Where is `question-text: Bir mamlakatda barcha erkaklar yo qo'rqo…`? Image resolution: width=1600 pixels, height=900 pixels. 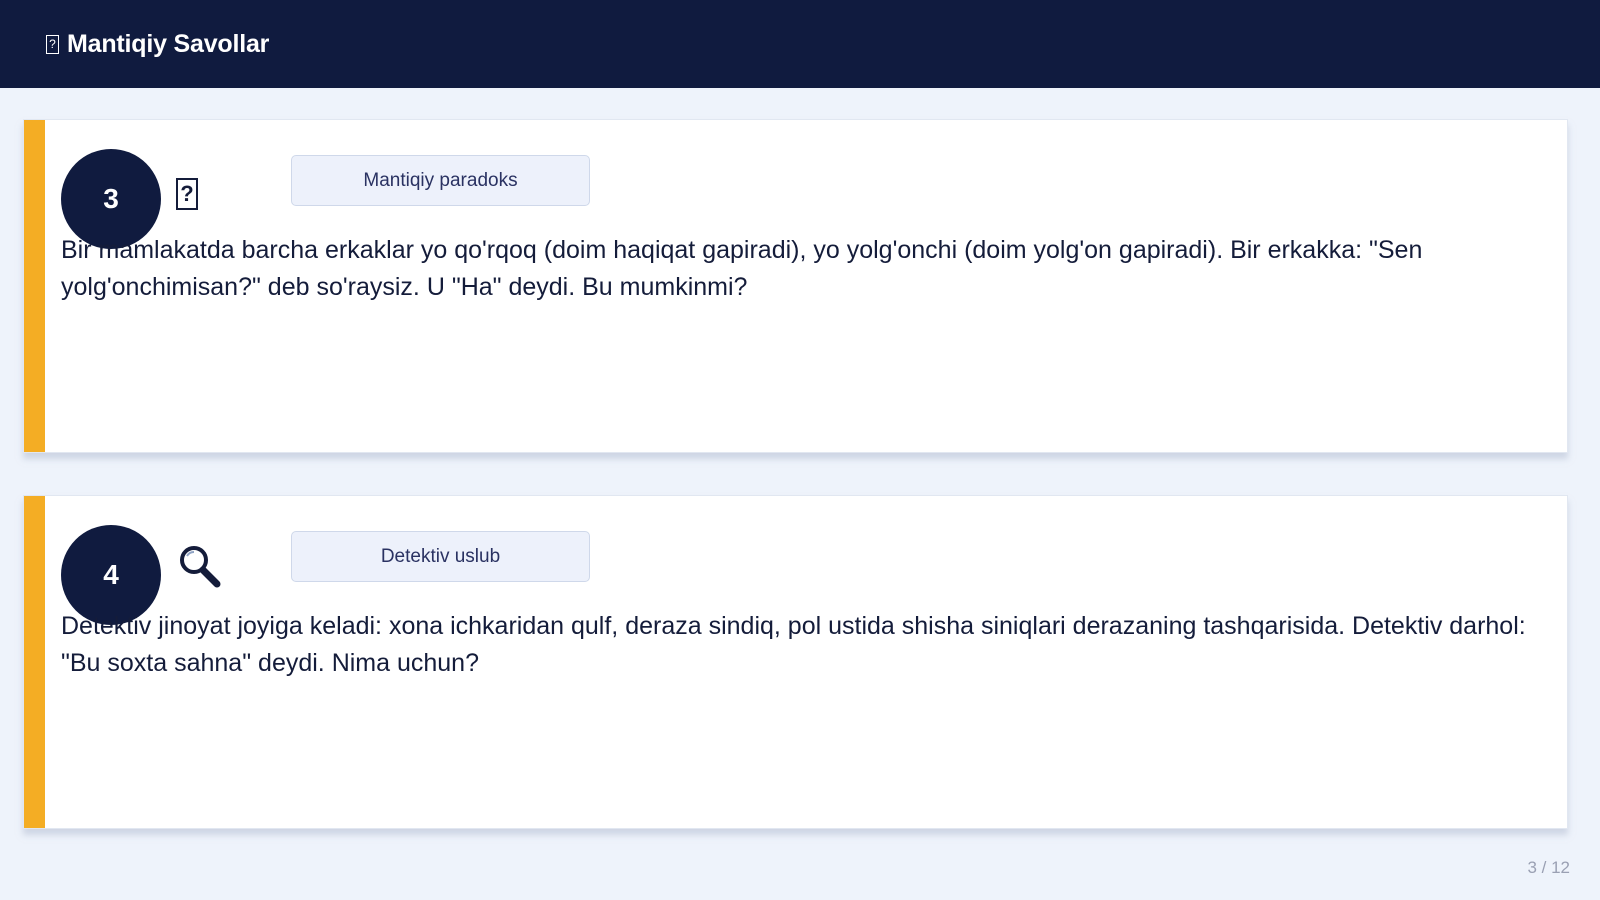 question-text: Bir mamlakatda barcha erkaklar yo qo'rqo… is located at coordinates (742, 268).